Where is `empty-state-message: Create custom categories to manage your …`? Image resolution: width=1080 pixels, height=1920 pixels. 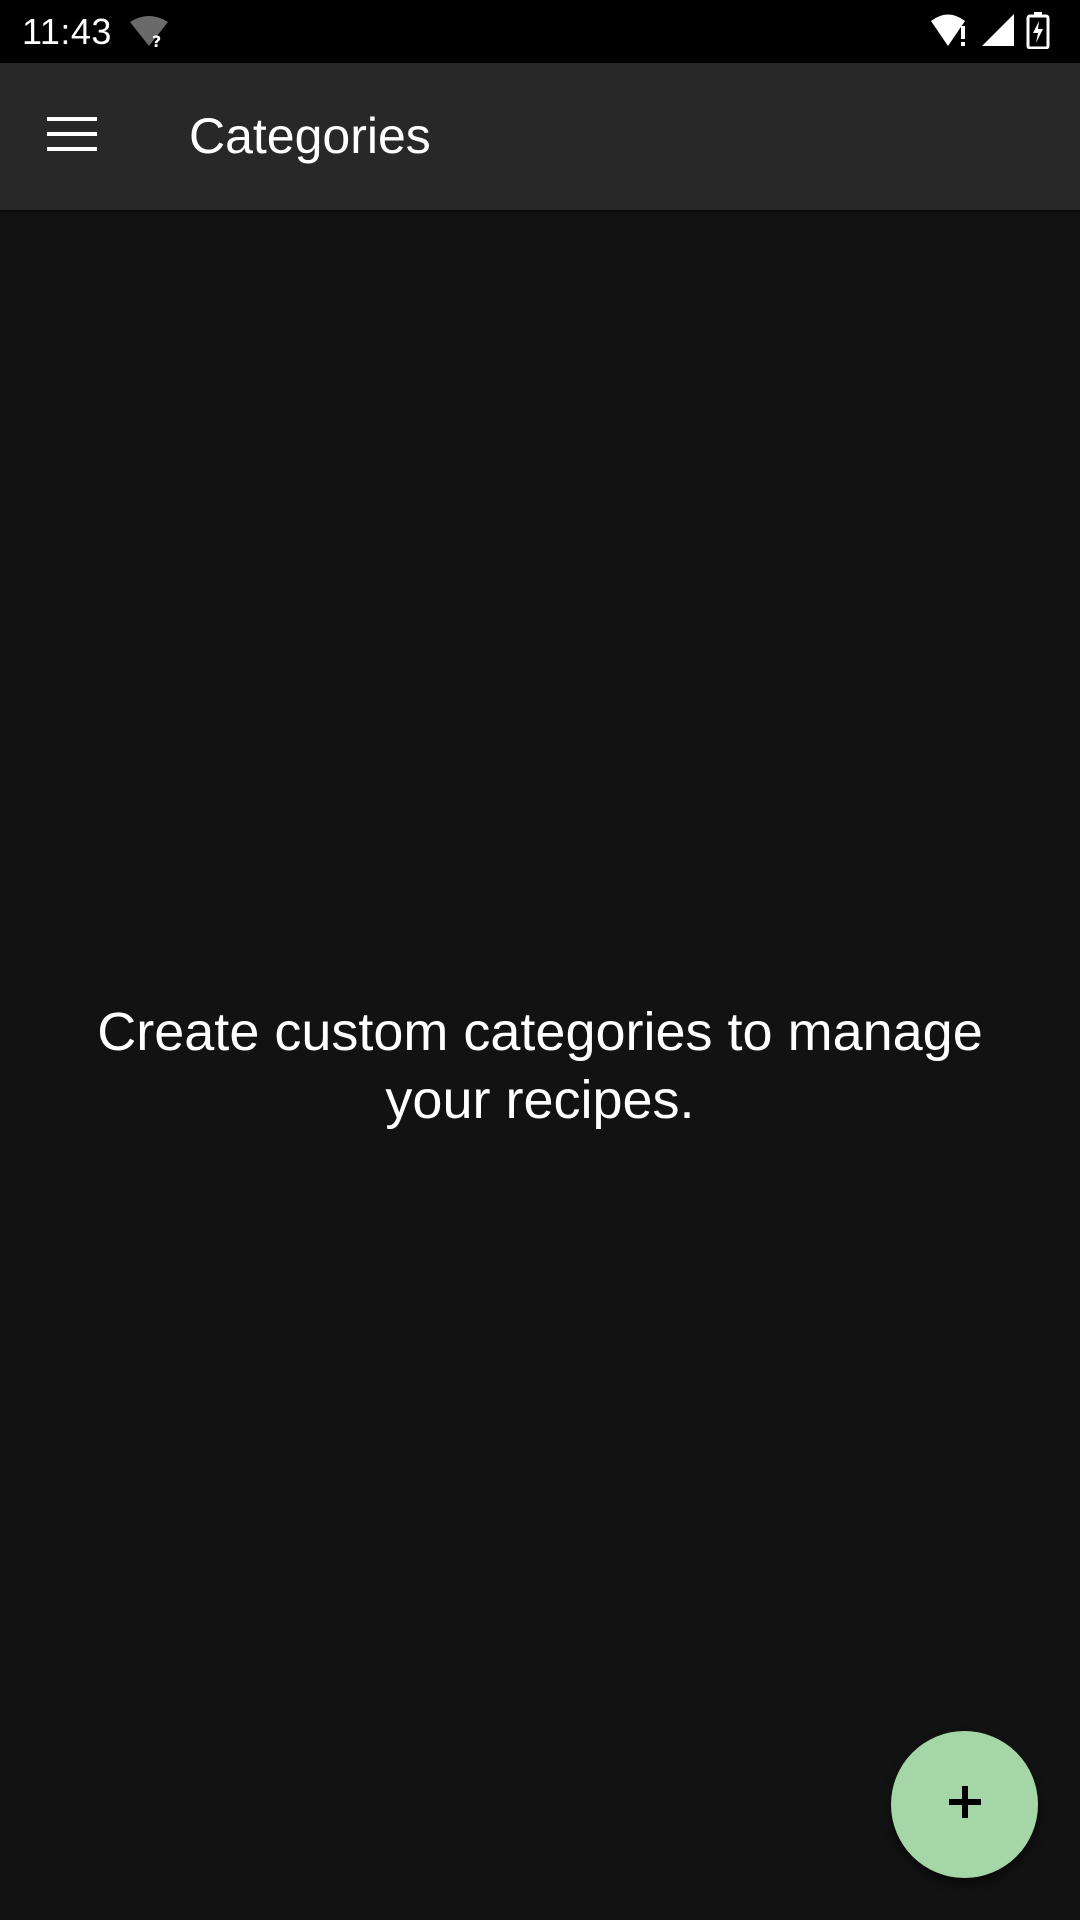 empty-state-message: Create custom categories to manage your … is located at coordinates (540, 1066).